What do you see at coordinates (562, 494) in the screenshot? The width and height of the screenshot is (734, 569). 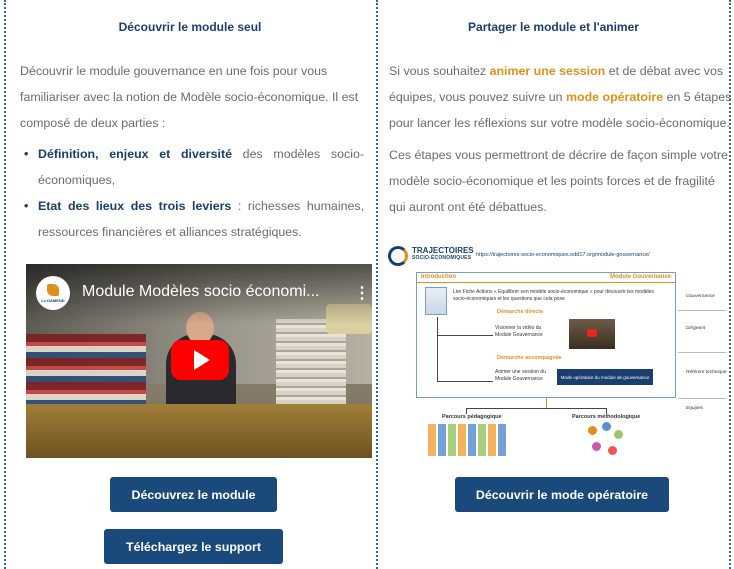 I see `discover-mode-button: Découvrir le mode opératoire` at bounding box center [562, 494].